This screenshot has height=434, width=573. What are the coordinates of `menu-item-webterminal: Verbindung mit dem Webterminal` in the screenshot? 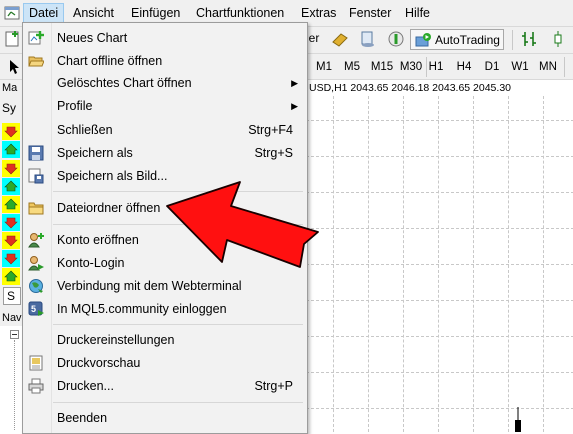 It's located at (165, 286).